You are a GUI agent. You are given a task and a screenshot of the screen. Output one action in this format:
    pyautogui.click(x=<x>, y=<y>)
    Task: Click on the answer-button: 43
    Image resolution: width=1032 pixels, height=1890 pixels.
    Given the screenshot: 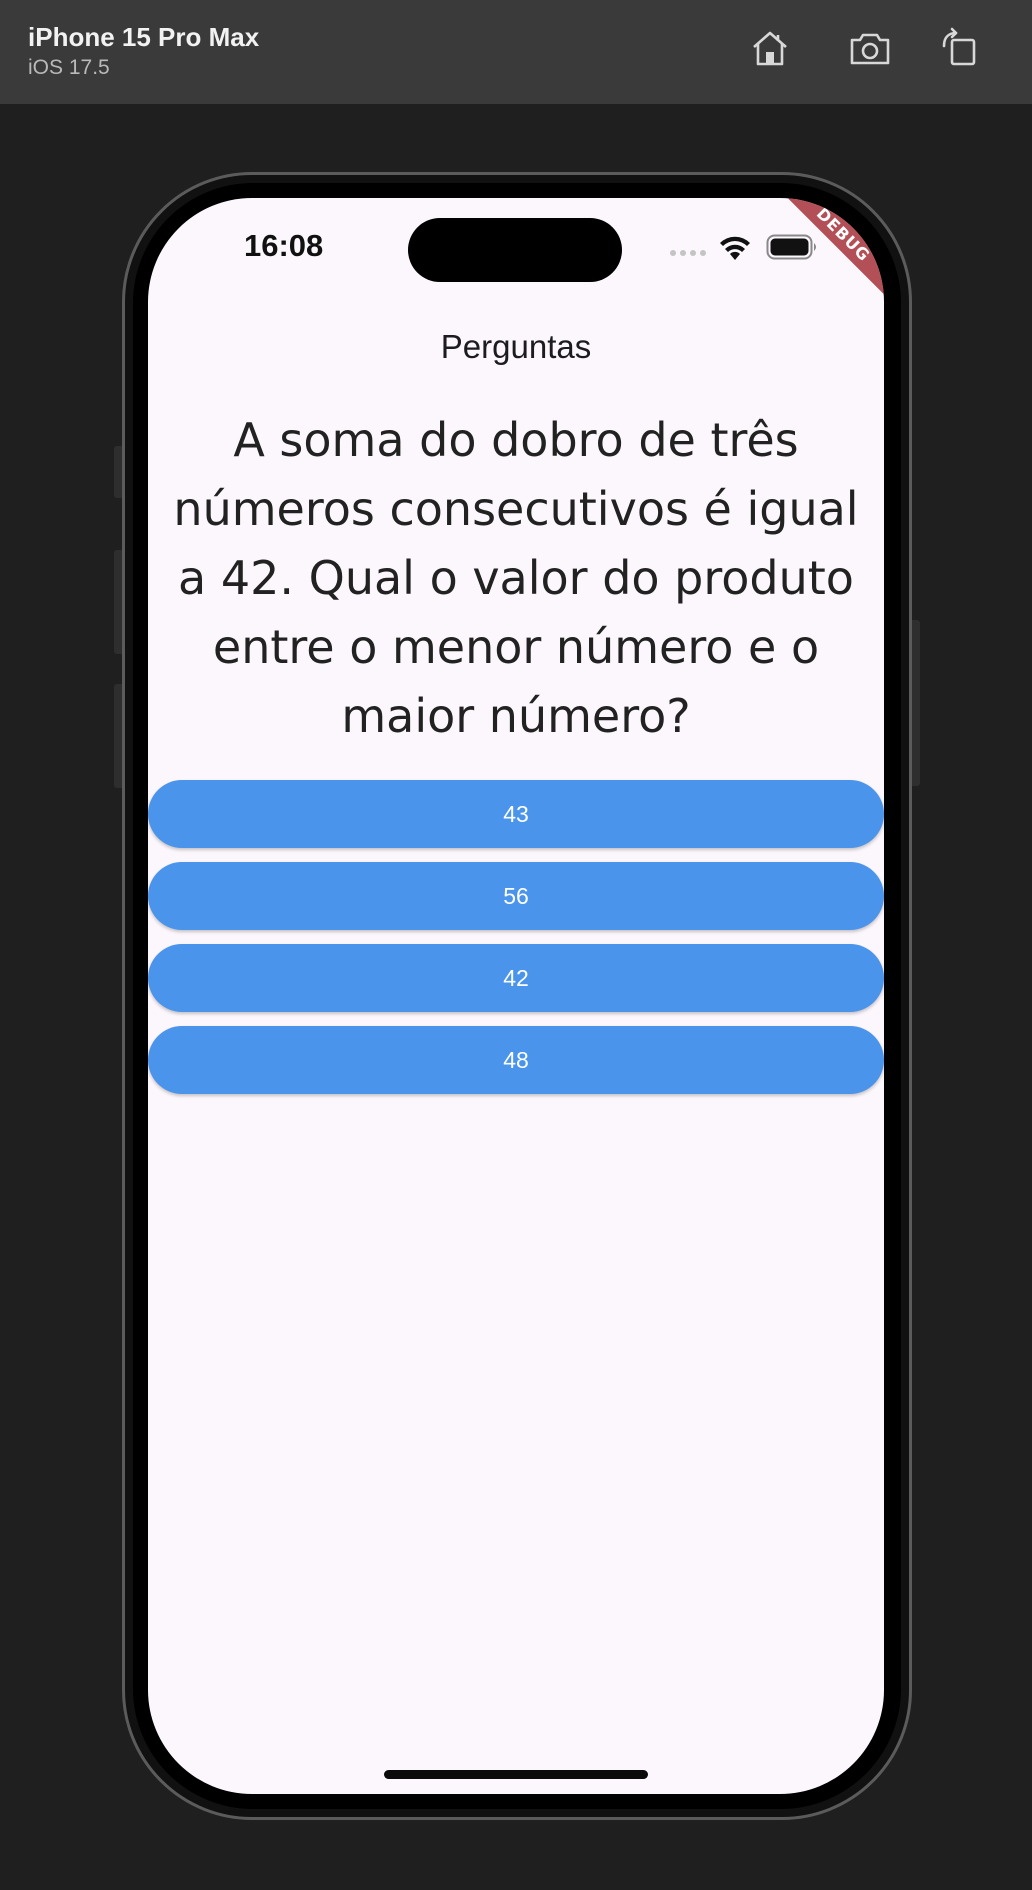 What is the action you would take?
    pyautogui.click(x=516, y=814)
    